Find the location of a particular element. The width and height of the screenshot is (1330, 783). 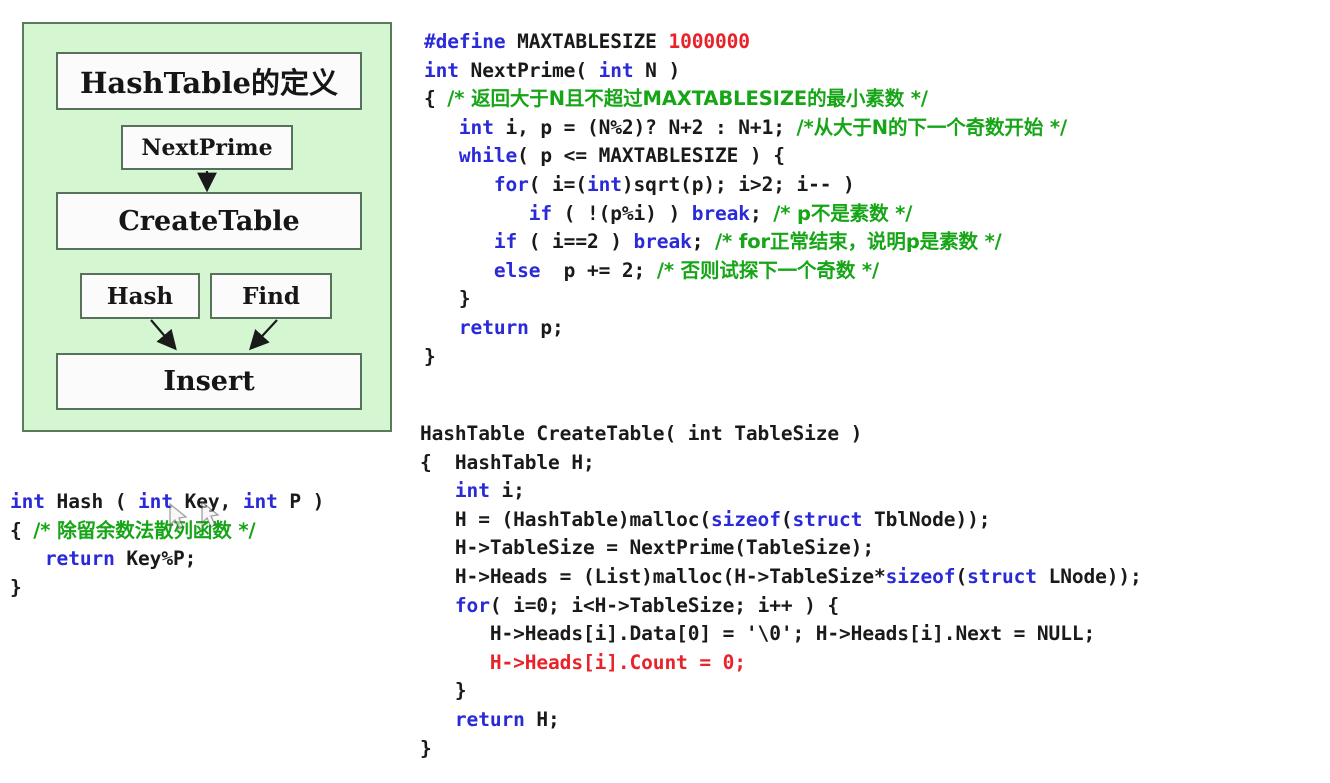

code-line: { HashTable H; is located at coordinates (781, 463).